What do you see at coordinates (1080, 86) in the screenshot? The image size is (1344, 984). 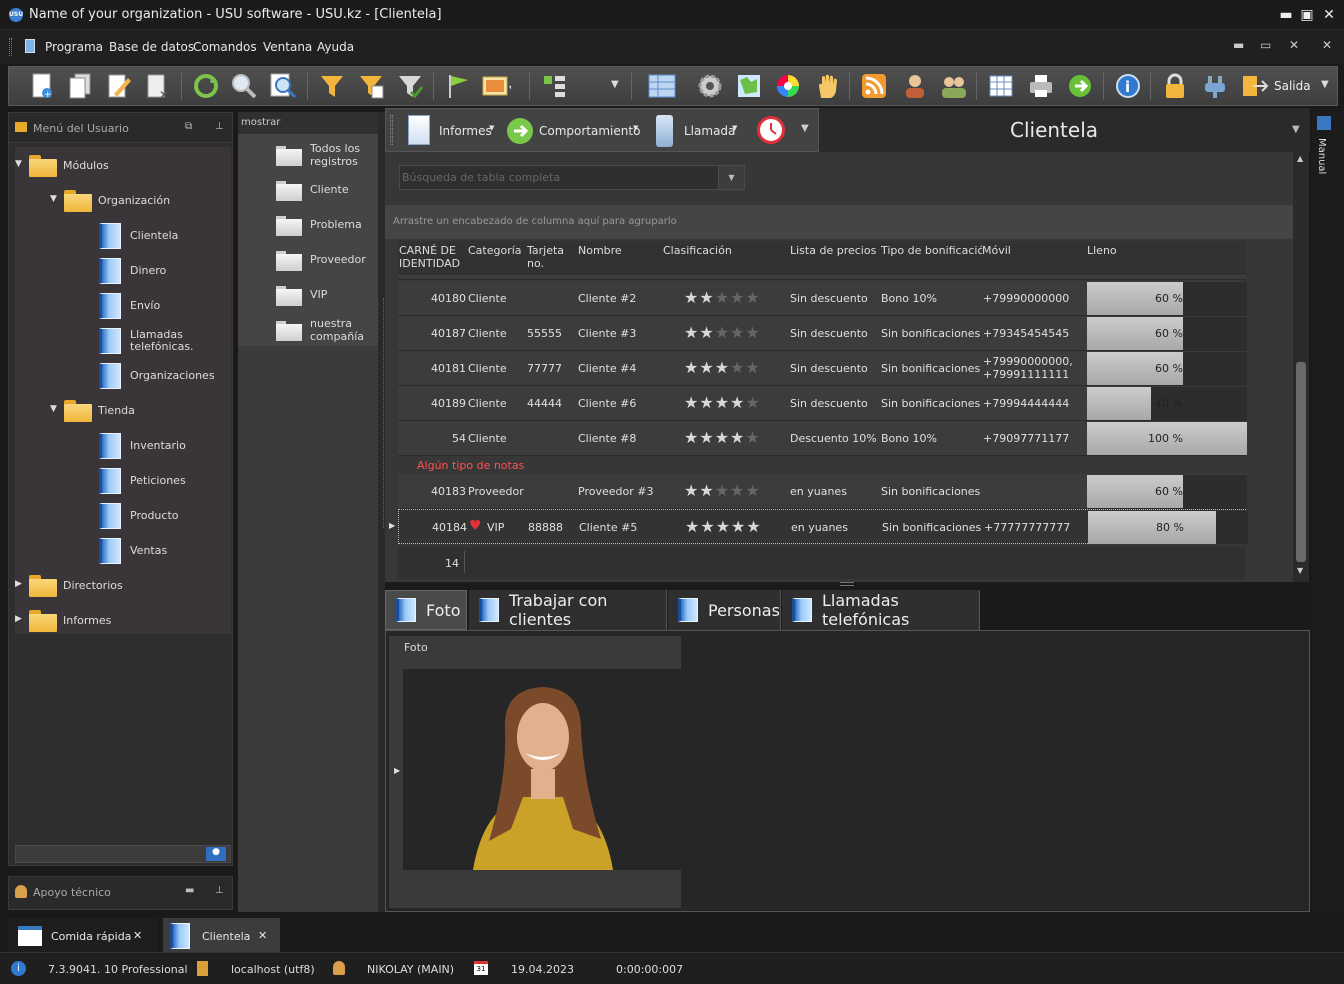 I see `go-icon` at bounding box center [1080, 86].